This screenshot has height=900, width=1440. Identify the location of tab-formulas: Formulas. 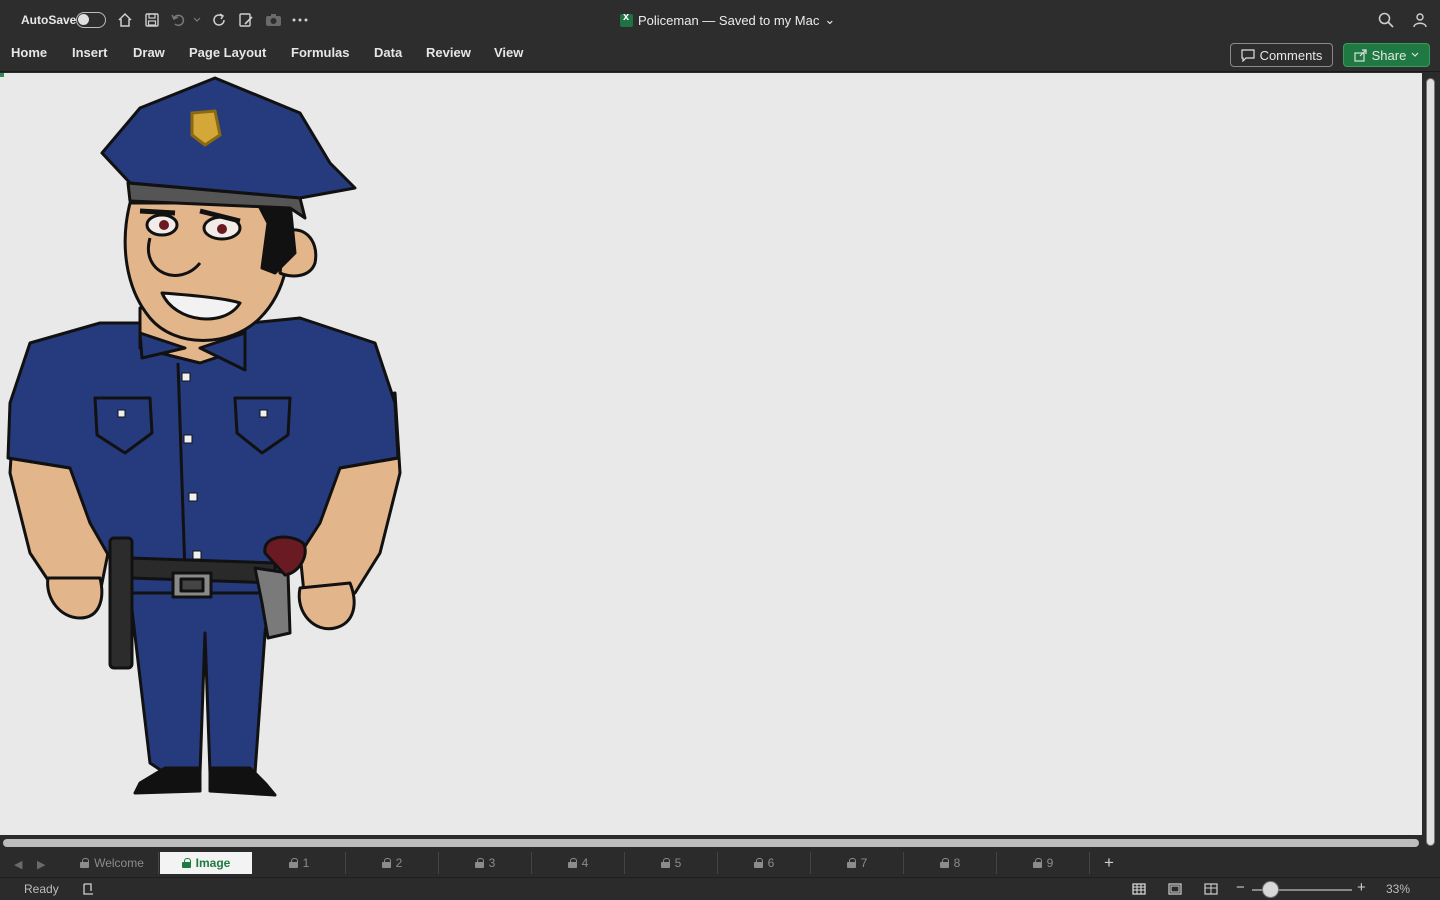
(320, 52).